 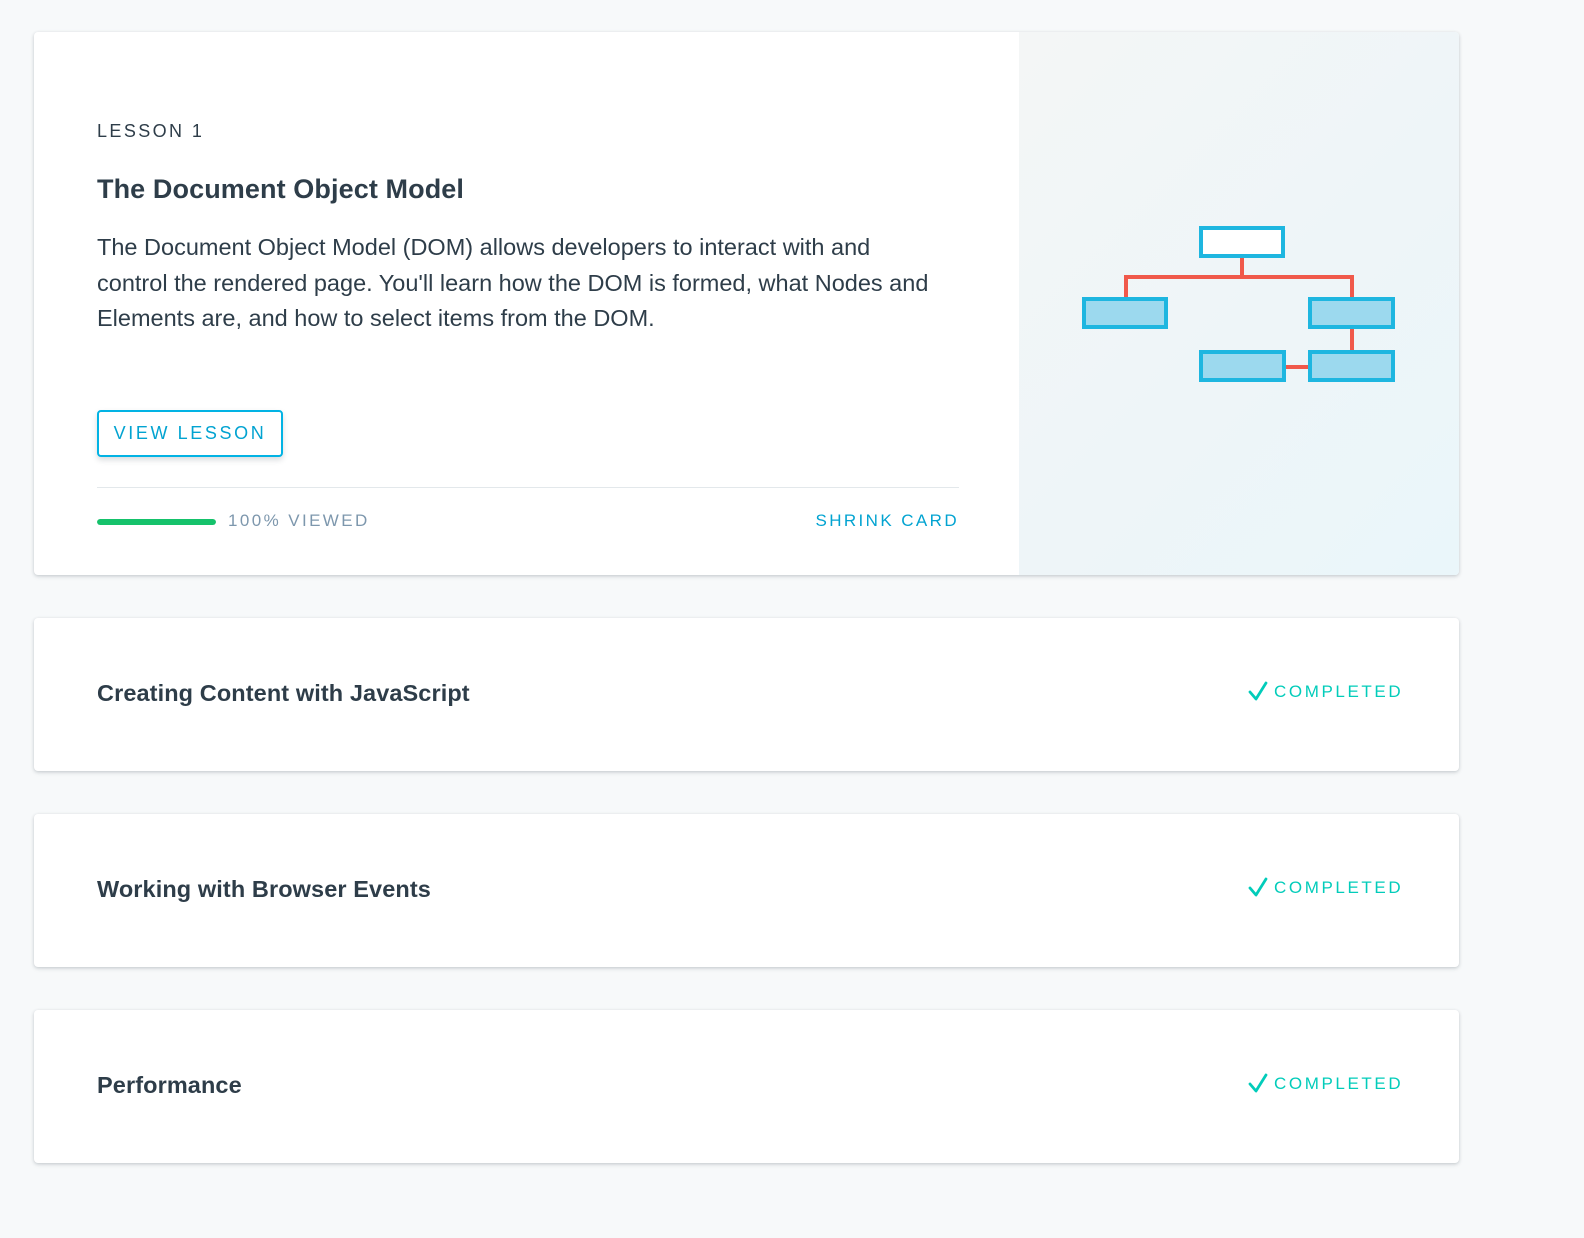 I want to click on progress-label: 100% VIEWED, so click(x=299, y=520).